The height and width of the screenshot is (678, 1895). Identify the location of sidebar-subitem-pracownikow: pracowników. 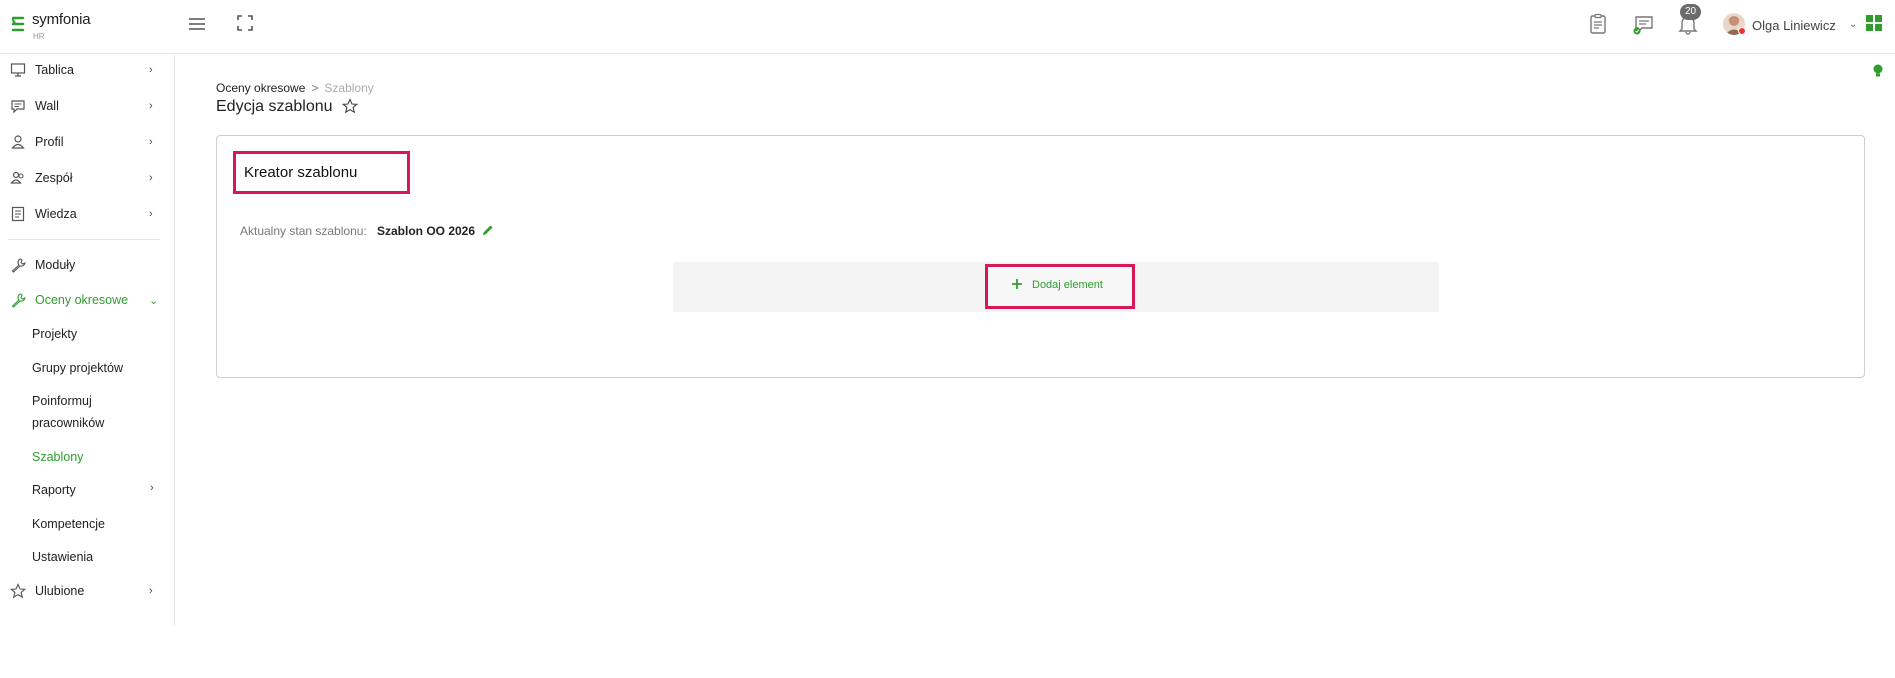
(68, 423).